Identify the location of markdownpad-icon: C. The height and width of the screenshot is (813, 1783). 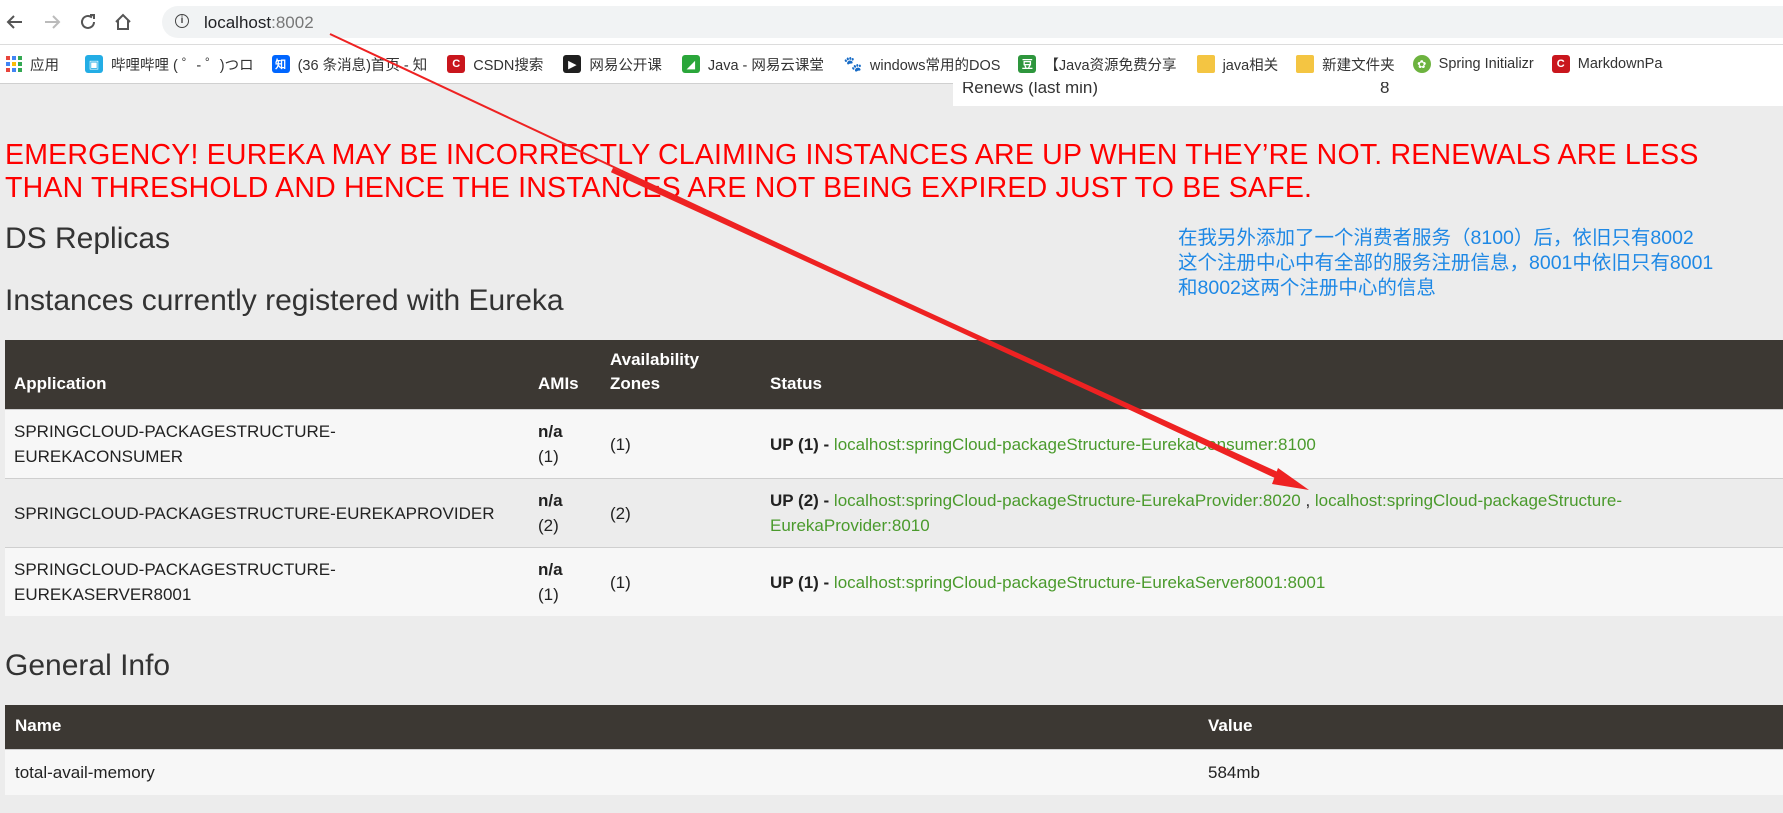
(1560, 64).